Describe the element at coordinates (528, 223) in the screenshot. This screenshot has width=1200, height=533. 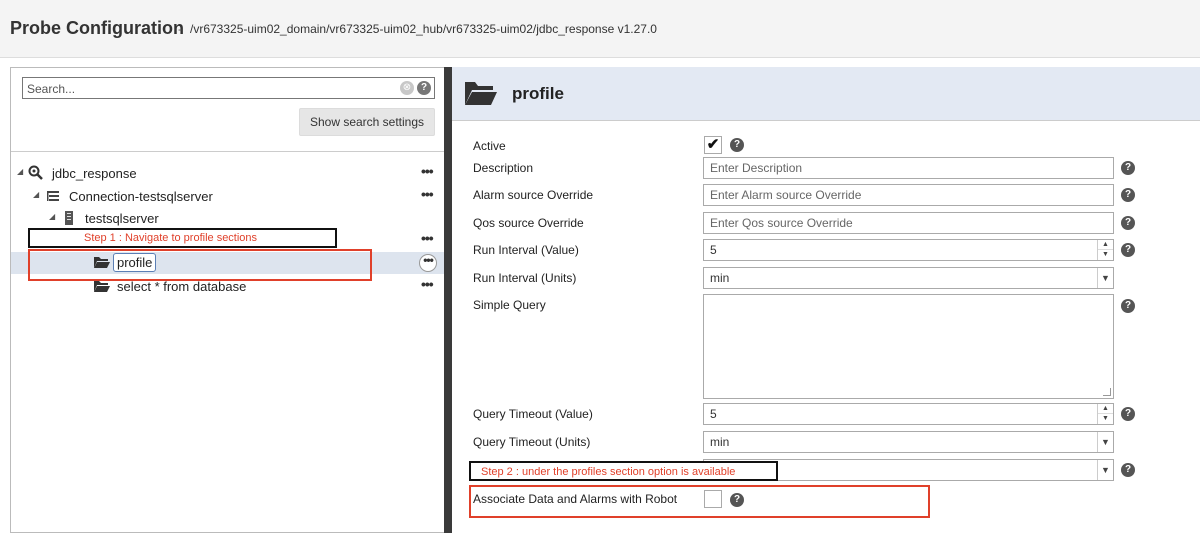
I see `qos-source-label: Qos source Override` at that location.